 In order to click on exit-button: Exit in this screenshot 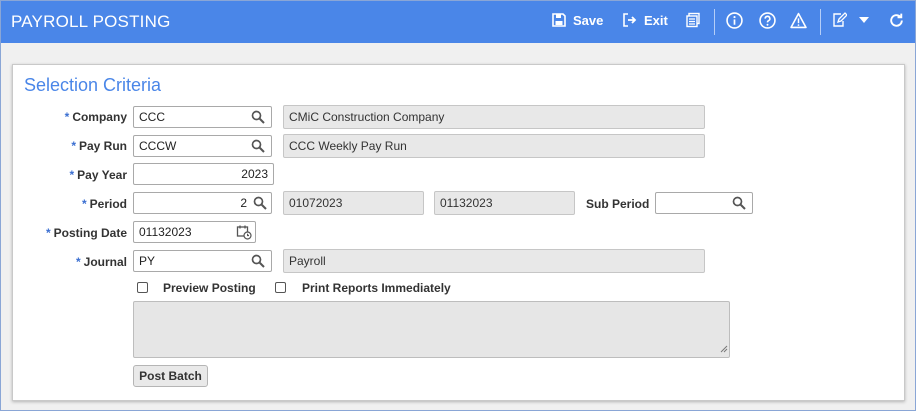, I will do `click(645, 20)`.